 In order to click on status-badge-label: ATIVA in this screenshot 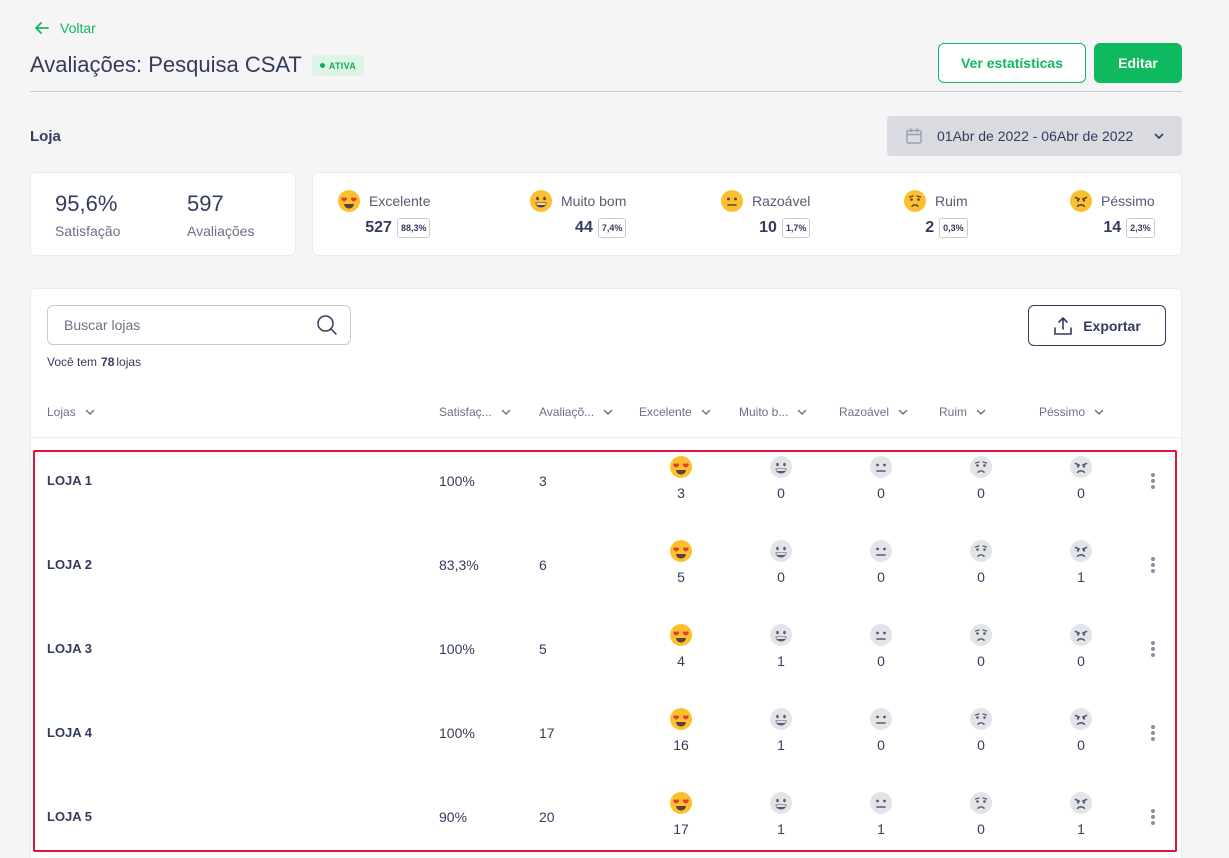, I will do `click(342, 65)`.